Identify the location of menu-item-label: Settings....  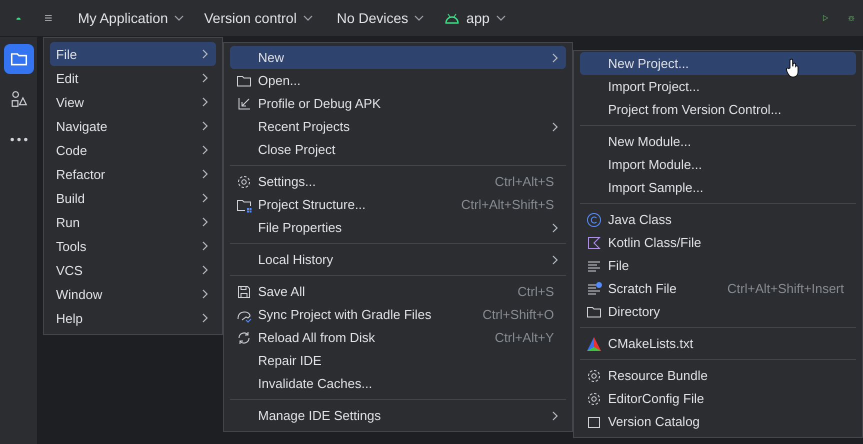
(287, 181).